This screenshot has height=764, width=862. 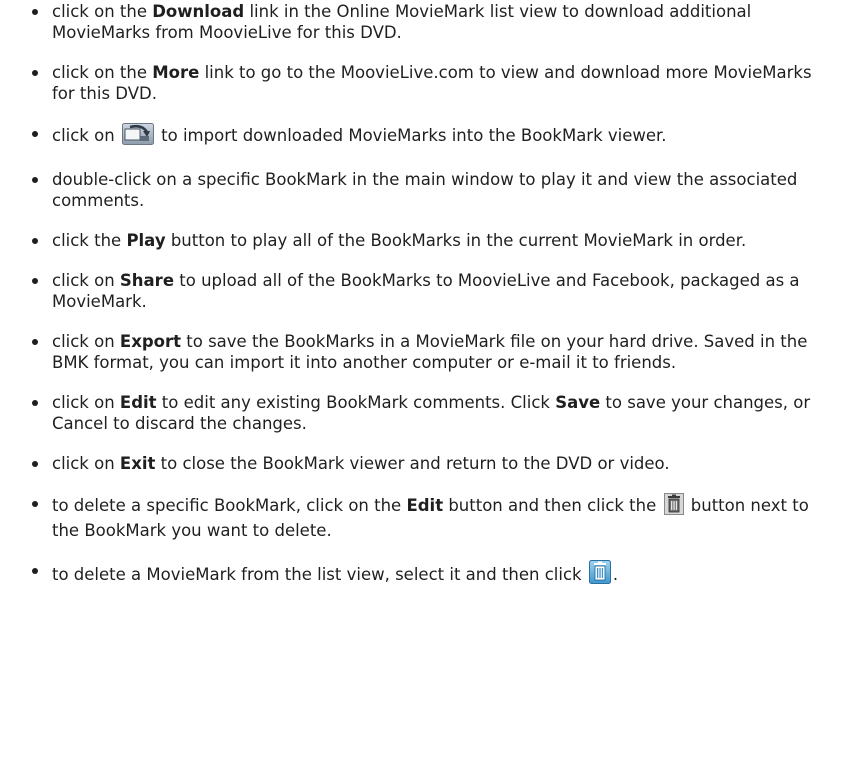 I want to click on share-keyword: Share, so click(x=147, y=280).